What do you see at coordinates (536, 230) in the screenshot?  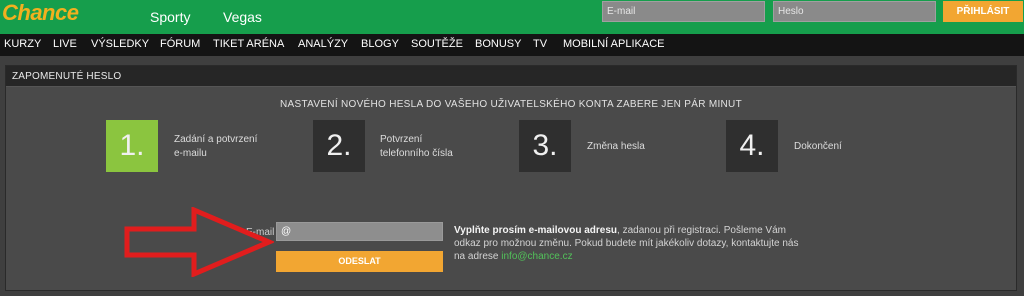 I see `info-bold: Vyplňte prosím e-mailovou adresu` at bounding box center [536, 230].